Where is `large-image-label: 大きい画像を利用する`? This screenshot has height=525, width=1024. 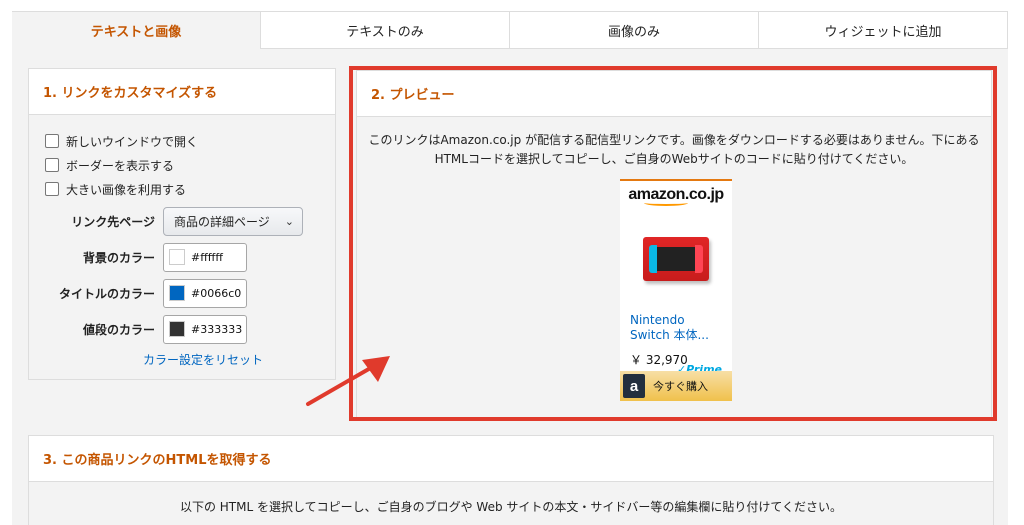
large-image-label: 大きい画像を利用する is located at coordinates (126, 189).